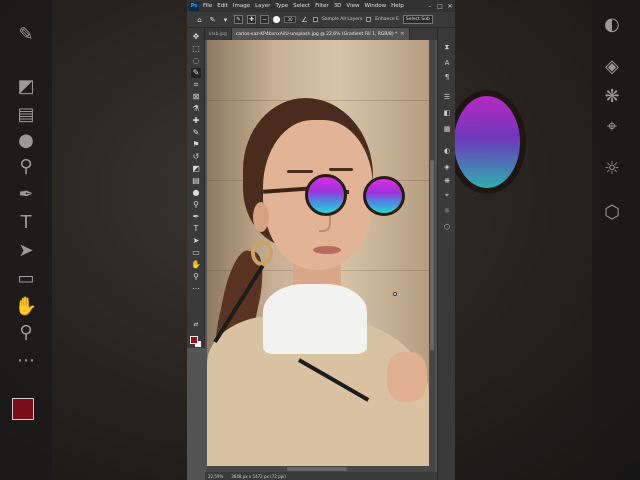 The width and height of the screenshot is (640, 480). Describe the element at coordinates (402, 34) in the screenshot. I see `close-icon: ✕` at that location.